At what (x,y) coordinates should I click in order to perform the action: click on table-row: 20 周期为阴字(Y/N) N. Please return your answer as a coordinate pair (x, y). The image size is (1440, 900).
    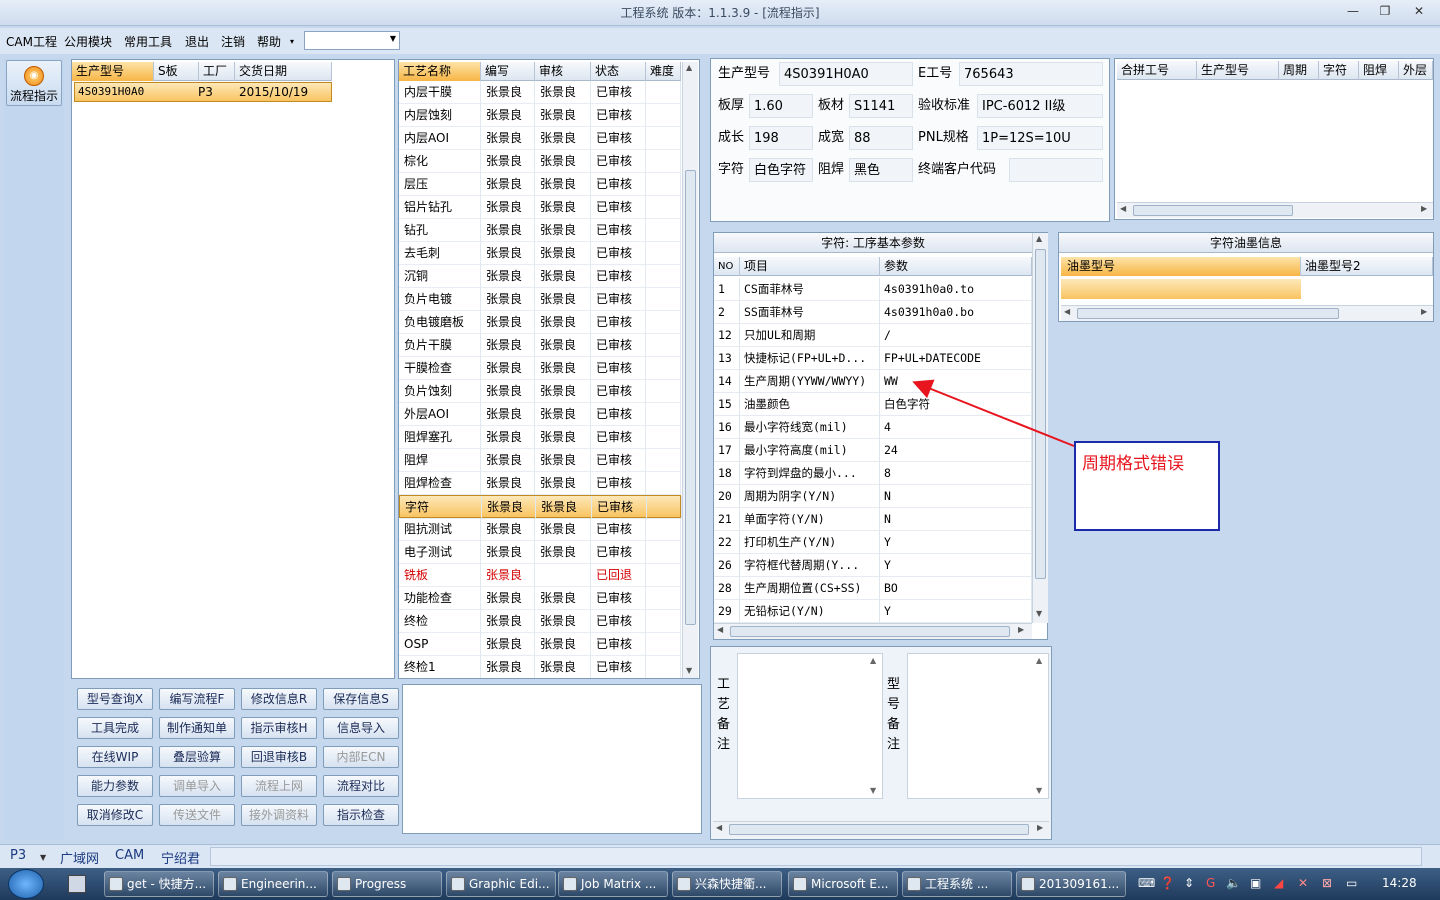
    Looking at the image, I should click on (873, 496).